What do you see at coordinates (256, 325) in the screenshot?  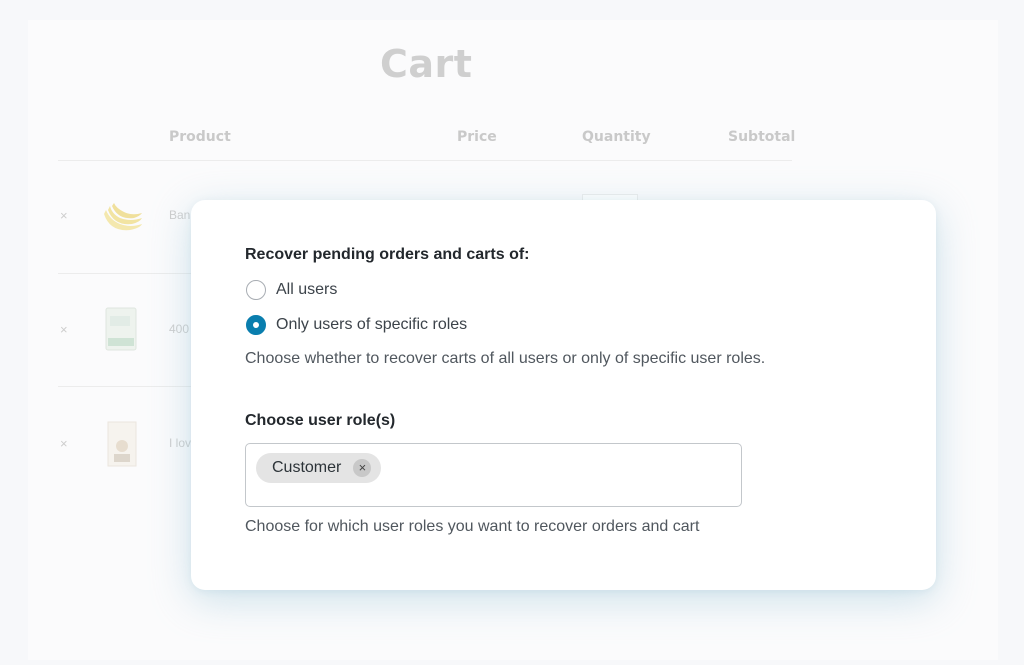 I see `radio-checked-icon` at bounding box center [256, 325].